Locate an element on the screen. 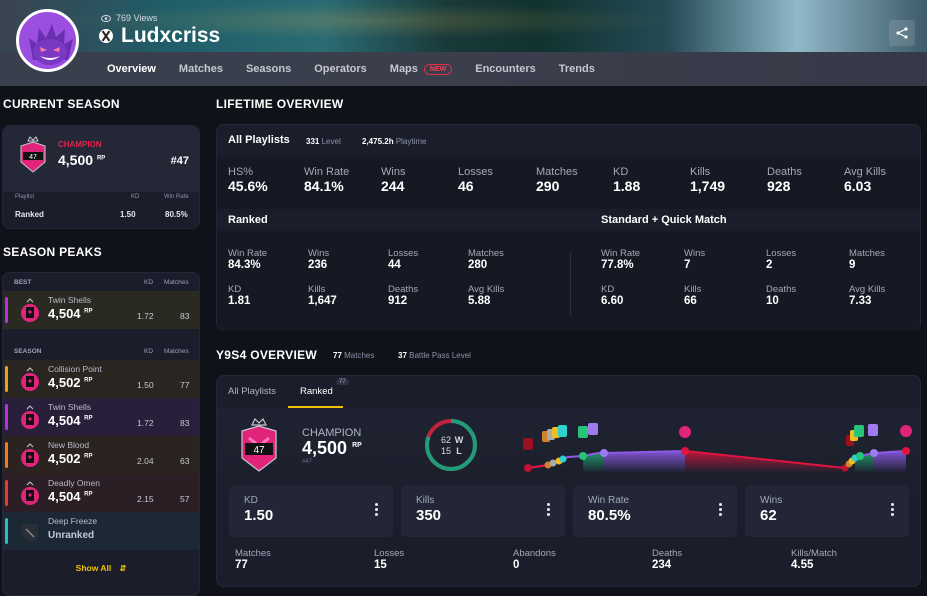 This screenshot has height=596, width=927. avatar is located at coordinates (47, 40).